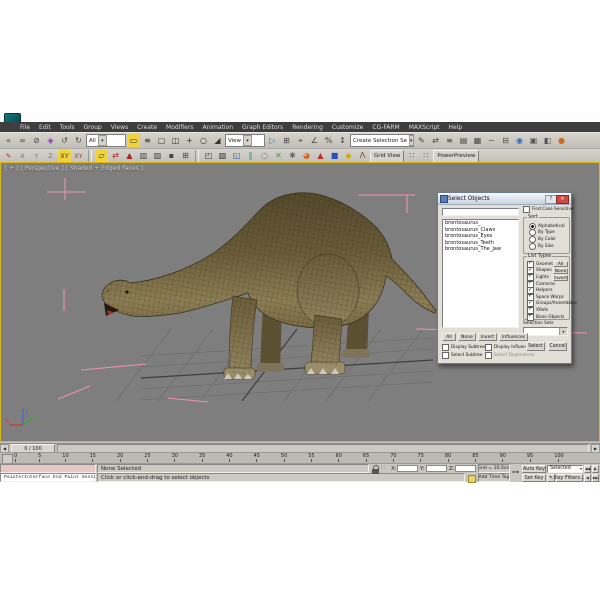 The height and width of the screenshot is (600, 600). I want to click on unlink-selection-icon: ⊘, so click(36, 140).